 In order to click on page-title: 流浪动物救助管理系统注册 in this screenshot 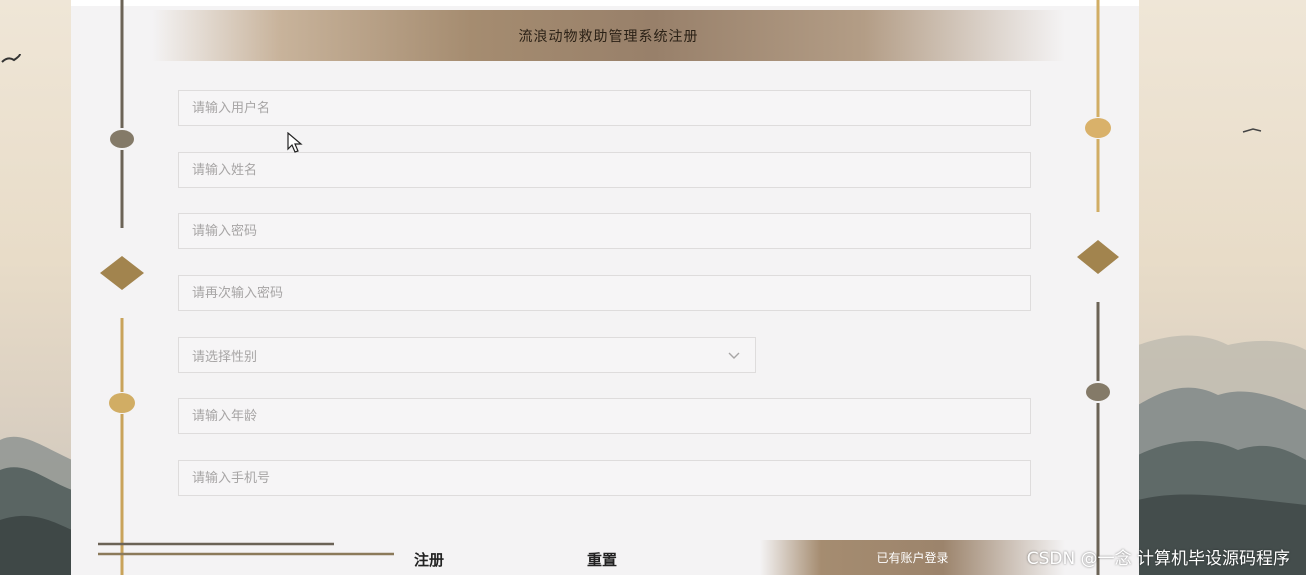, I will do `click(608, 36)`.